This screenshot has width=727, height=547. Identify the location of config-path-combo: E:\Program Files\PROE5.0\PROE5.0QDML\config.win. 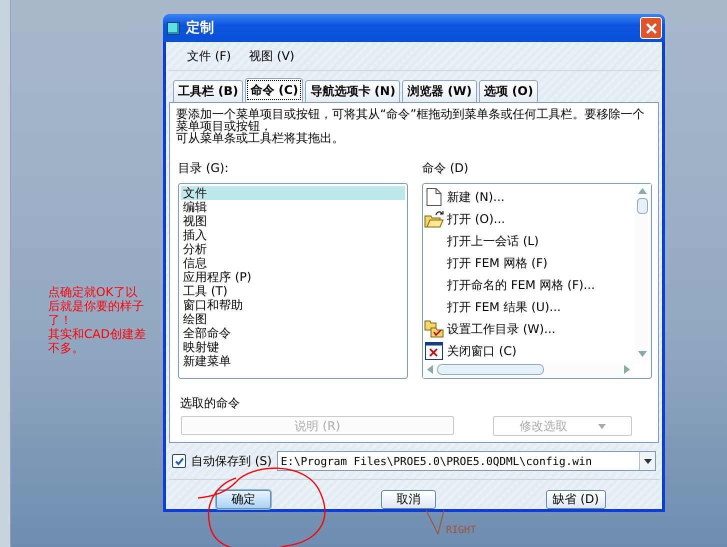
(466, 461).